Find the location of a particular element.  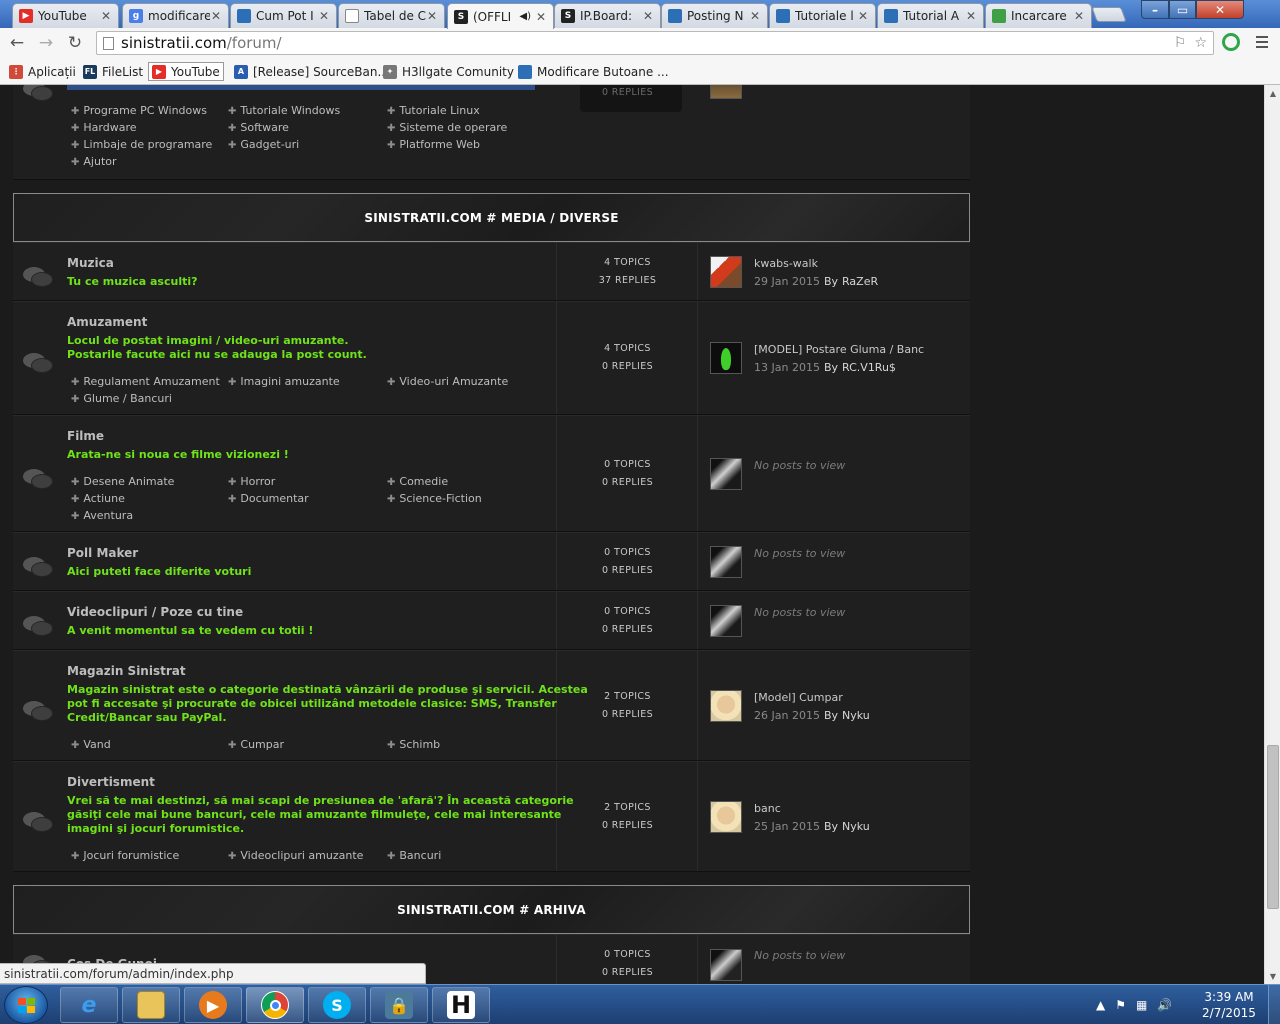

subforum-link: ✚ Desene Animate is located at coordinates (122, 481).